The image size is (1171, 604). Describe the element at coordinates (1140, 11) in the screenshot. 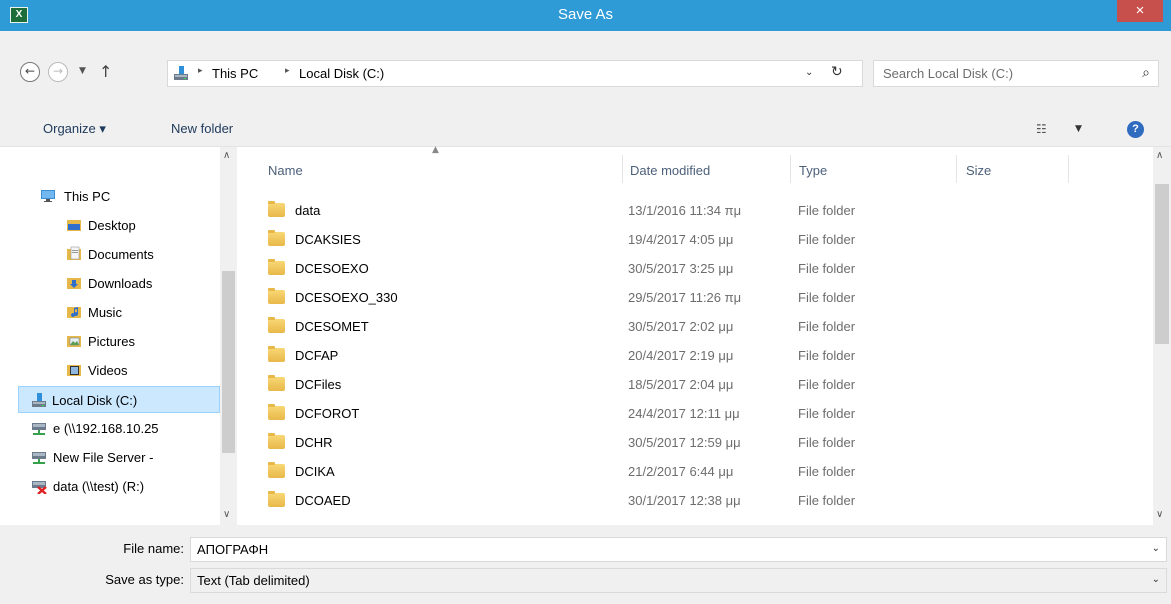

I see `close-button: ×` at that location.